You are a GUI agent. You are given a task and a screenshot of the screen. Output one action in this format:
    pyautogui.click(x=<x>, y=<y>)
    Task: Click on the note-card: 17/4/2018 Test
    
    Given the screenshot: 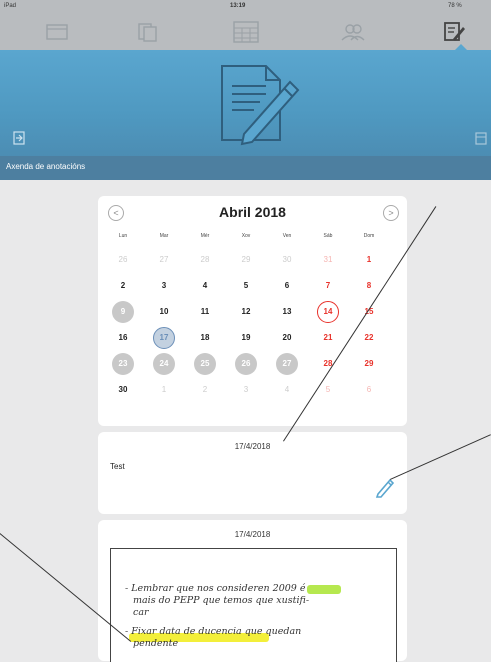 What is the action you would take?
    pyautogui.click(x=252, y=473)
    